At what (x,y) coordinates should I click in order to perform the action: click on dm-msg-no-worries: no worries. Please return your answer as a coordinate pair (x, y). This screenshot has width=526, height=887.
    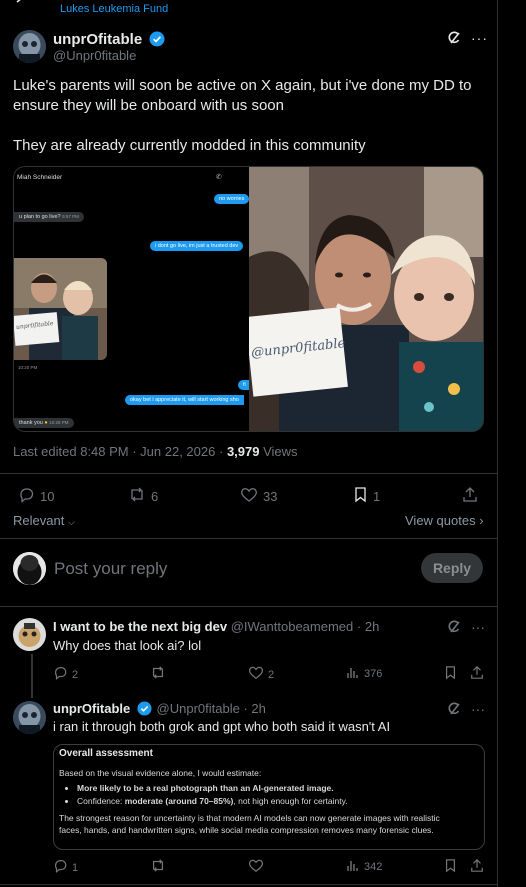
    Looking at the image, I should click on (232, 199).